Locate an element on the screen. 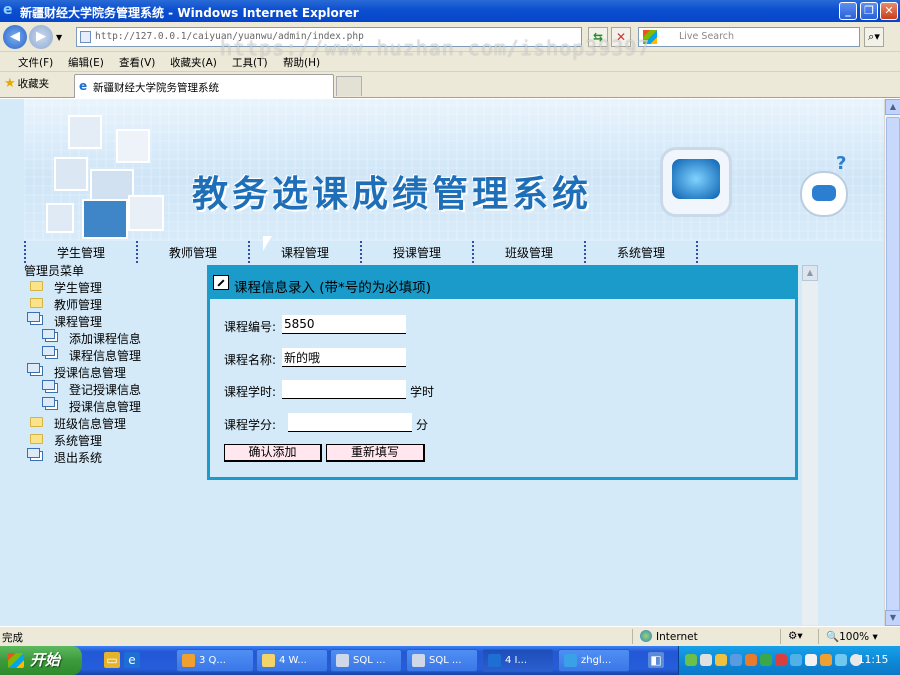  favorites-button: ★ 收藏夹 is located at coordinates (26, 85).